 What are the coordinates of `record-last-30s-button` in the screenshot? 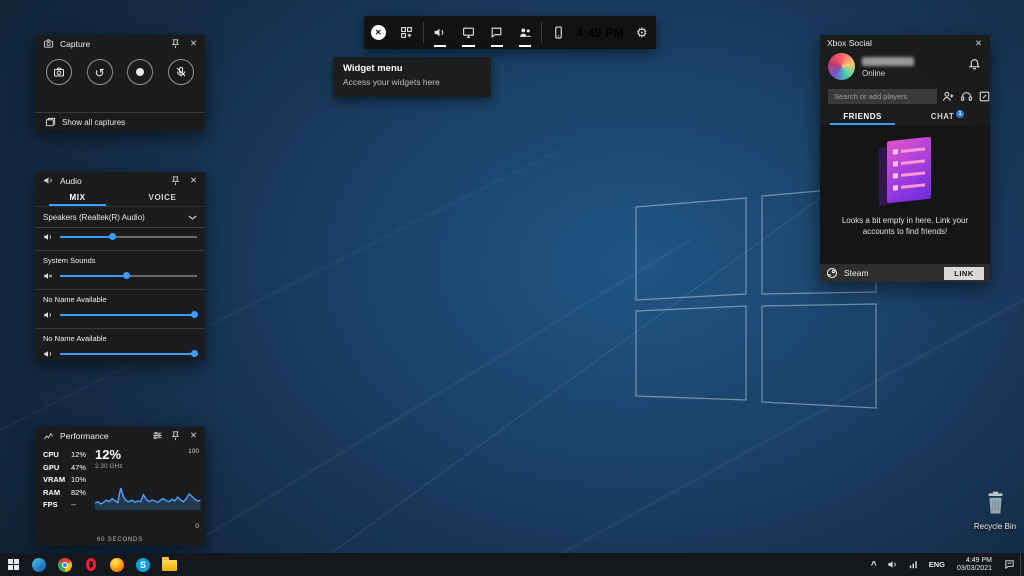 It's located at (99, 72).